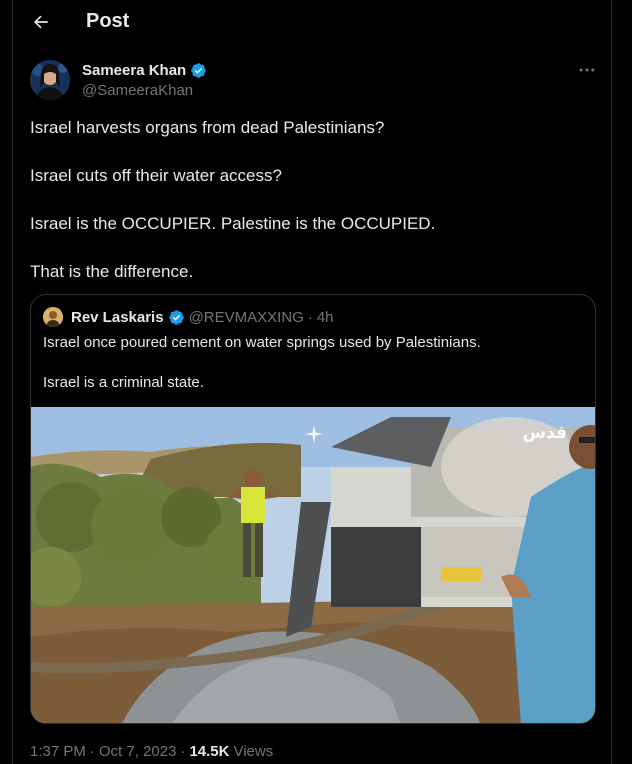  What do you see at coordinates (117, 317) in the screenshot?
I see `quoted-author-name: Rev Laskaris` at bounding box center [117, 317].